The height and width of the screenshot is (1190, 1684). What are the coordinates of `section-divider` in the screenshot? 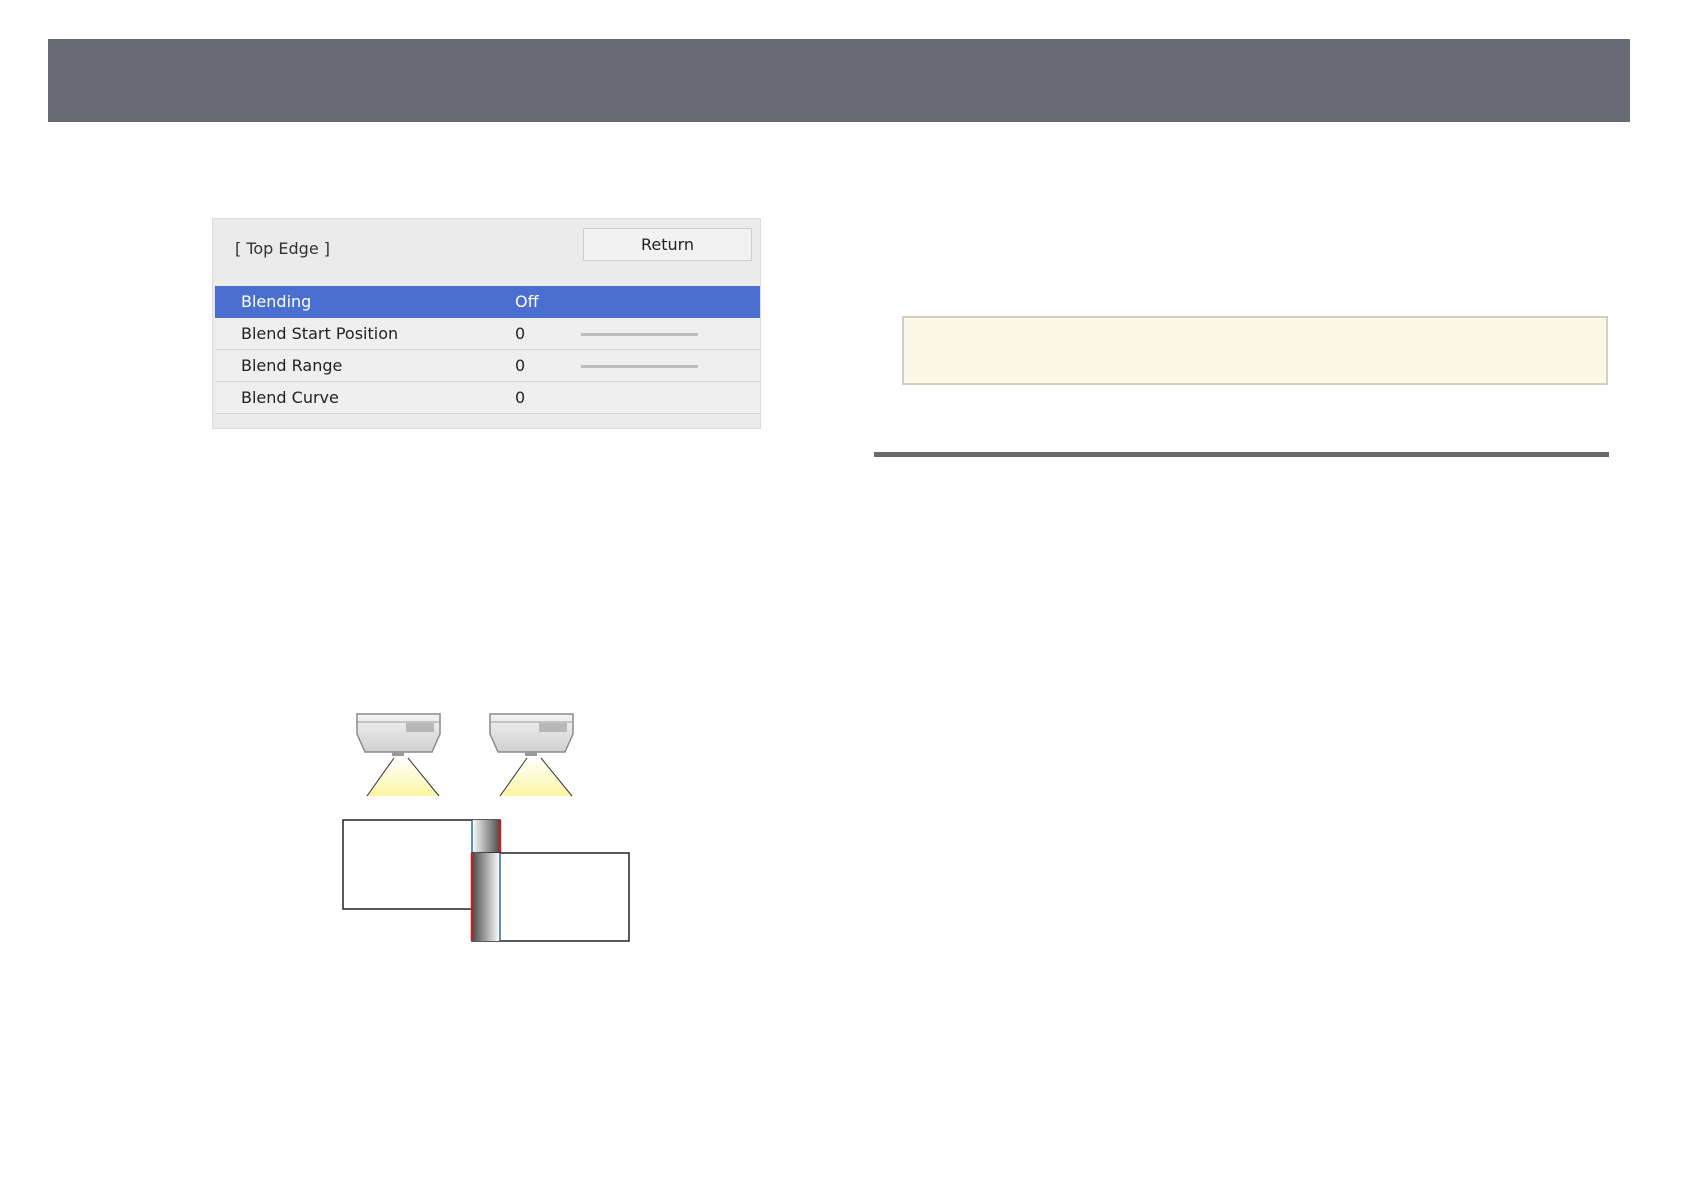 It's located at (1241, 454).